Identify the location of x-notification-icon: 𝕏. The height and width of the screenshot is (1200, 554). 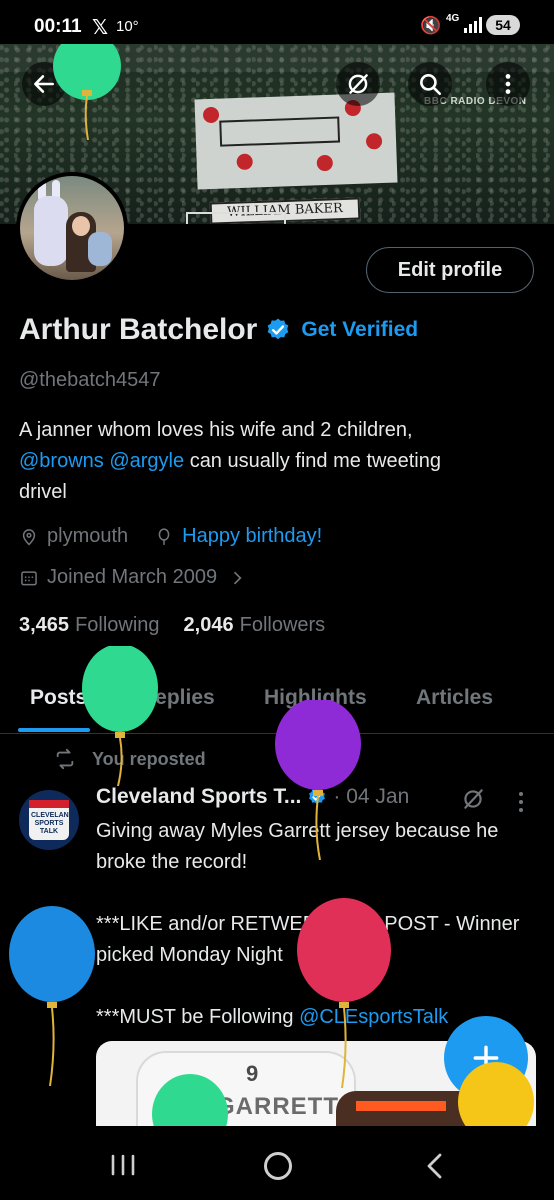
(100, 28).